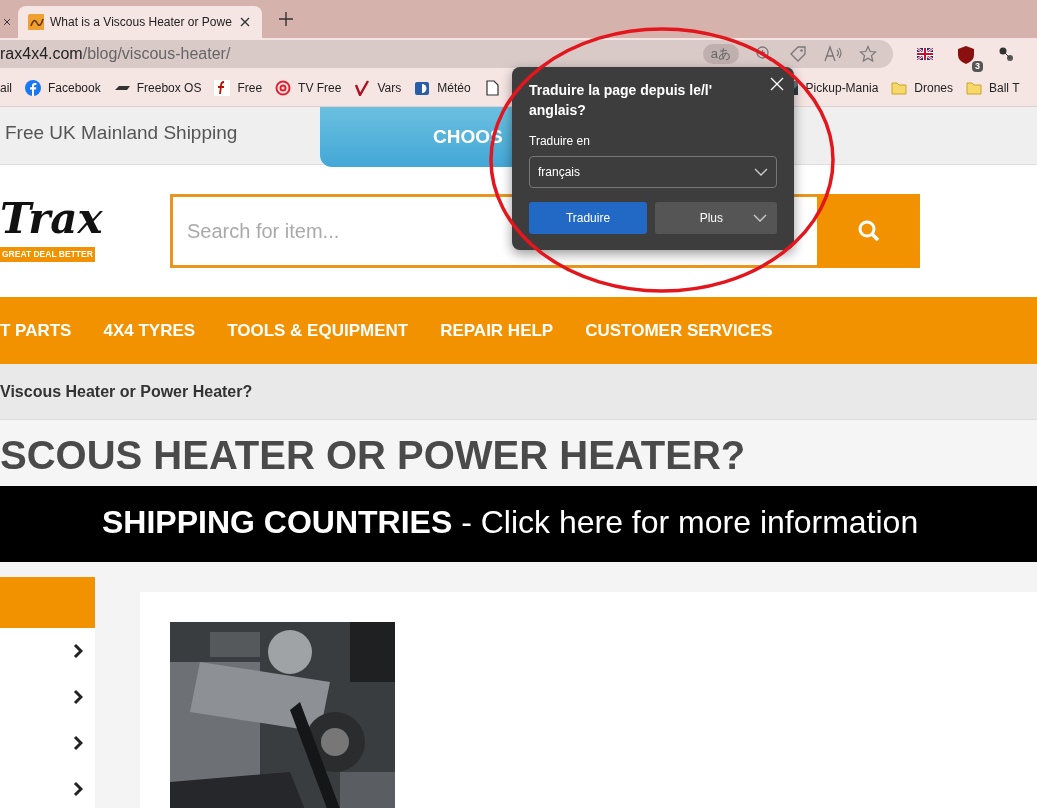 This screenshot has width=1037, height=808. I want to click on bookmark-item: Freebox OS, so click(157, 88).